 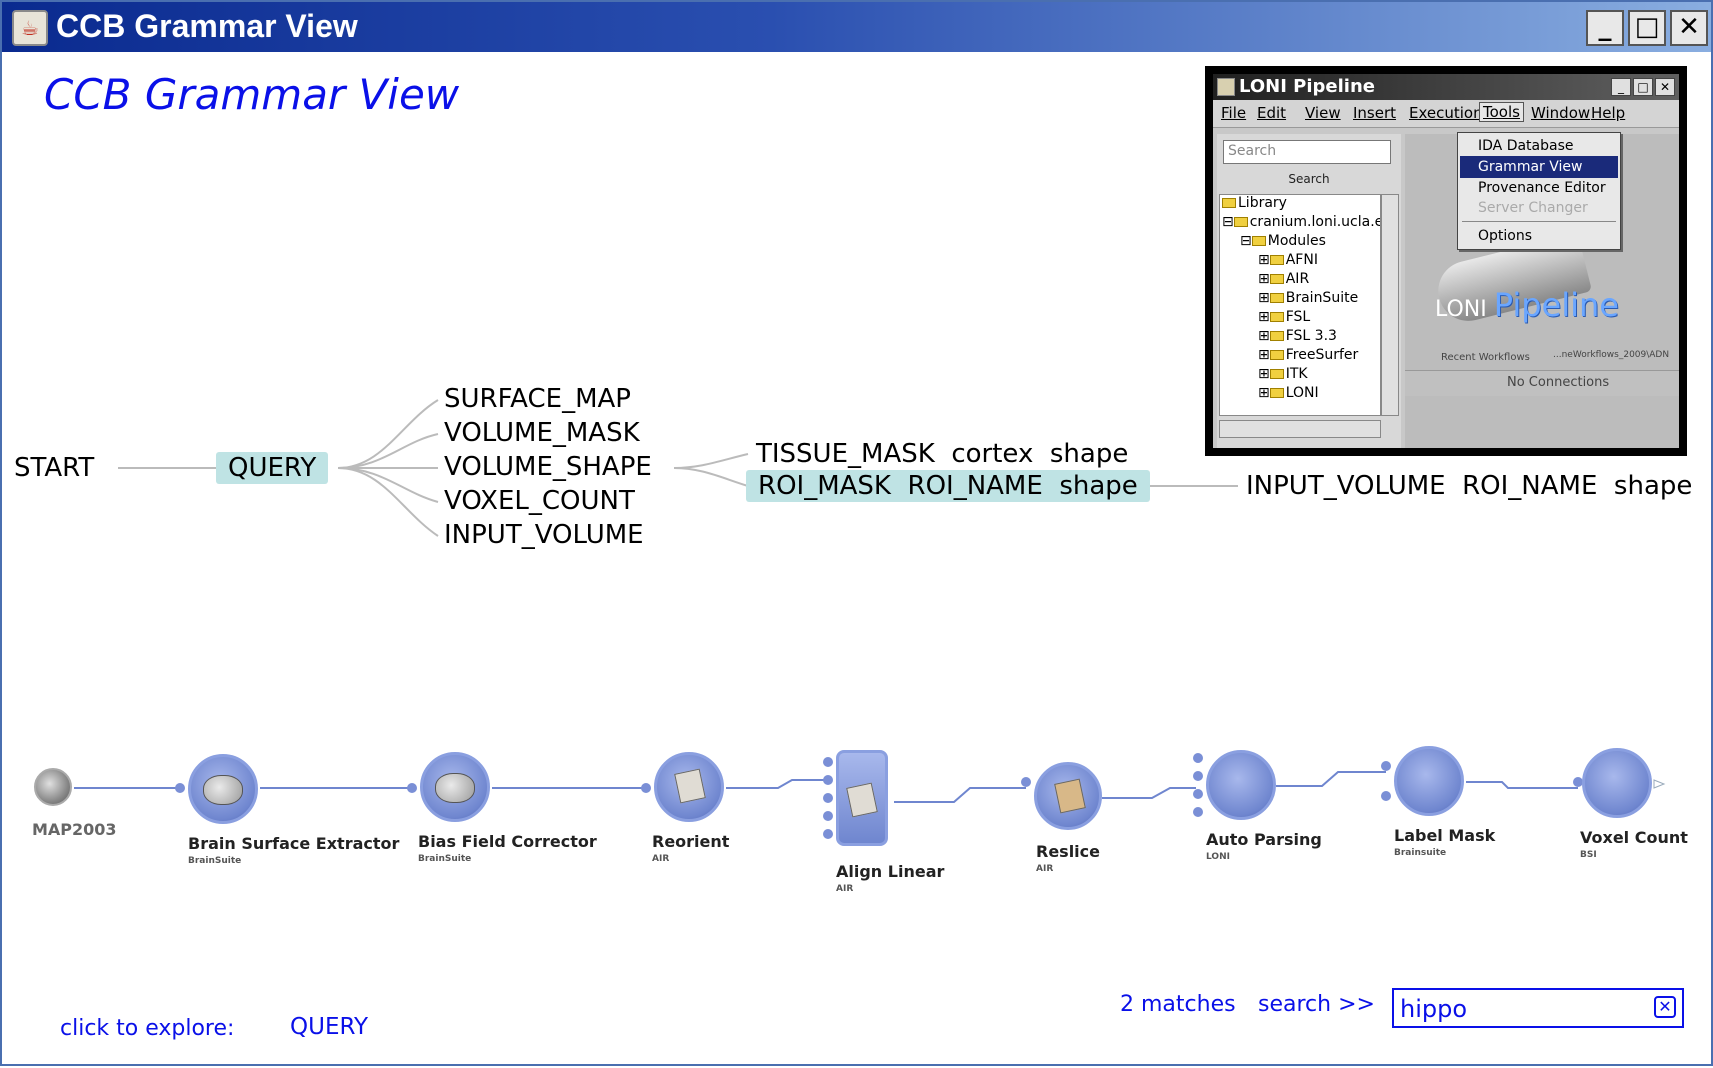 What do you see at coordinates (691, 841) in the screenshot?
I see `module-name: Reorient` at bounding box center [691, 841].